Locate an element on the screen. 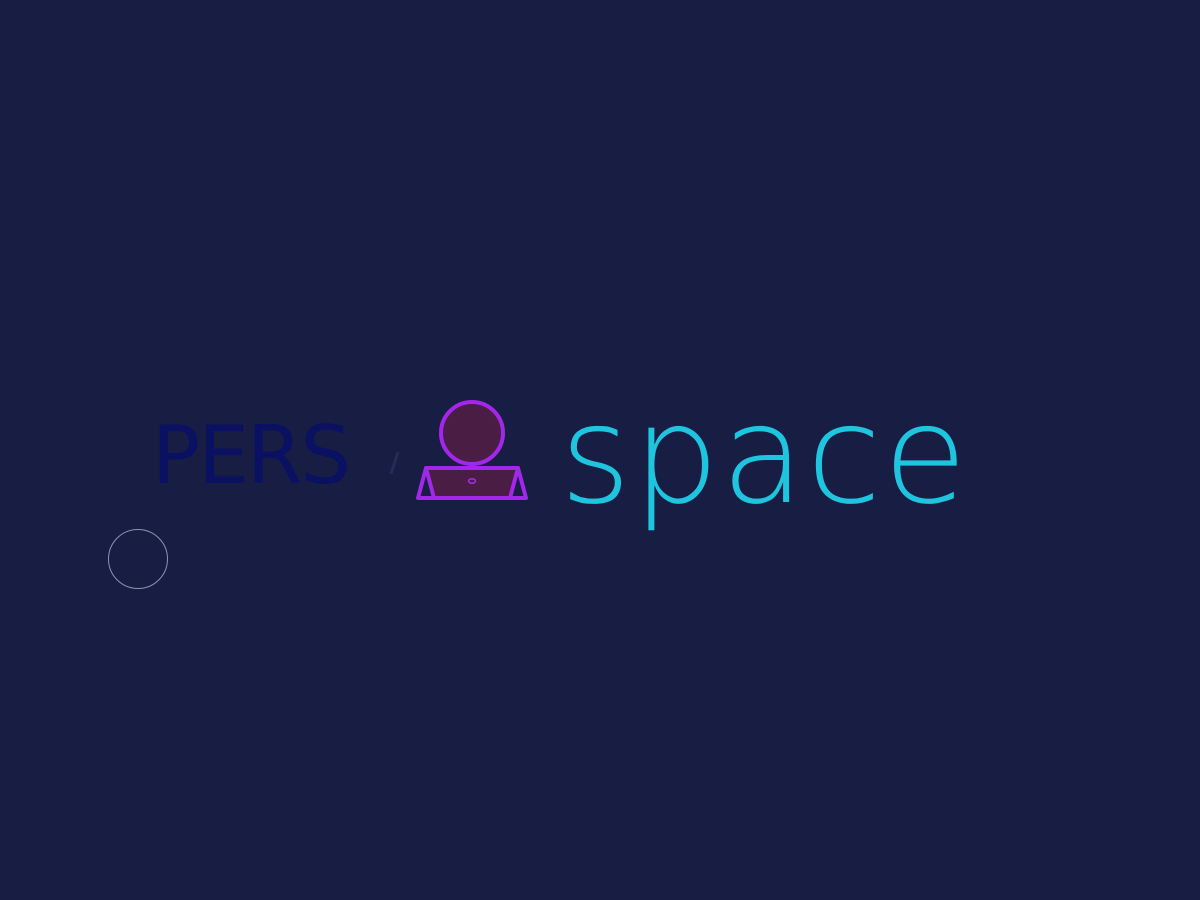 This screenshot has width=1200, height=900. logo-head-shape is located at coordinates (472, 433).